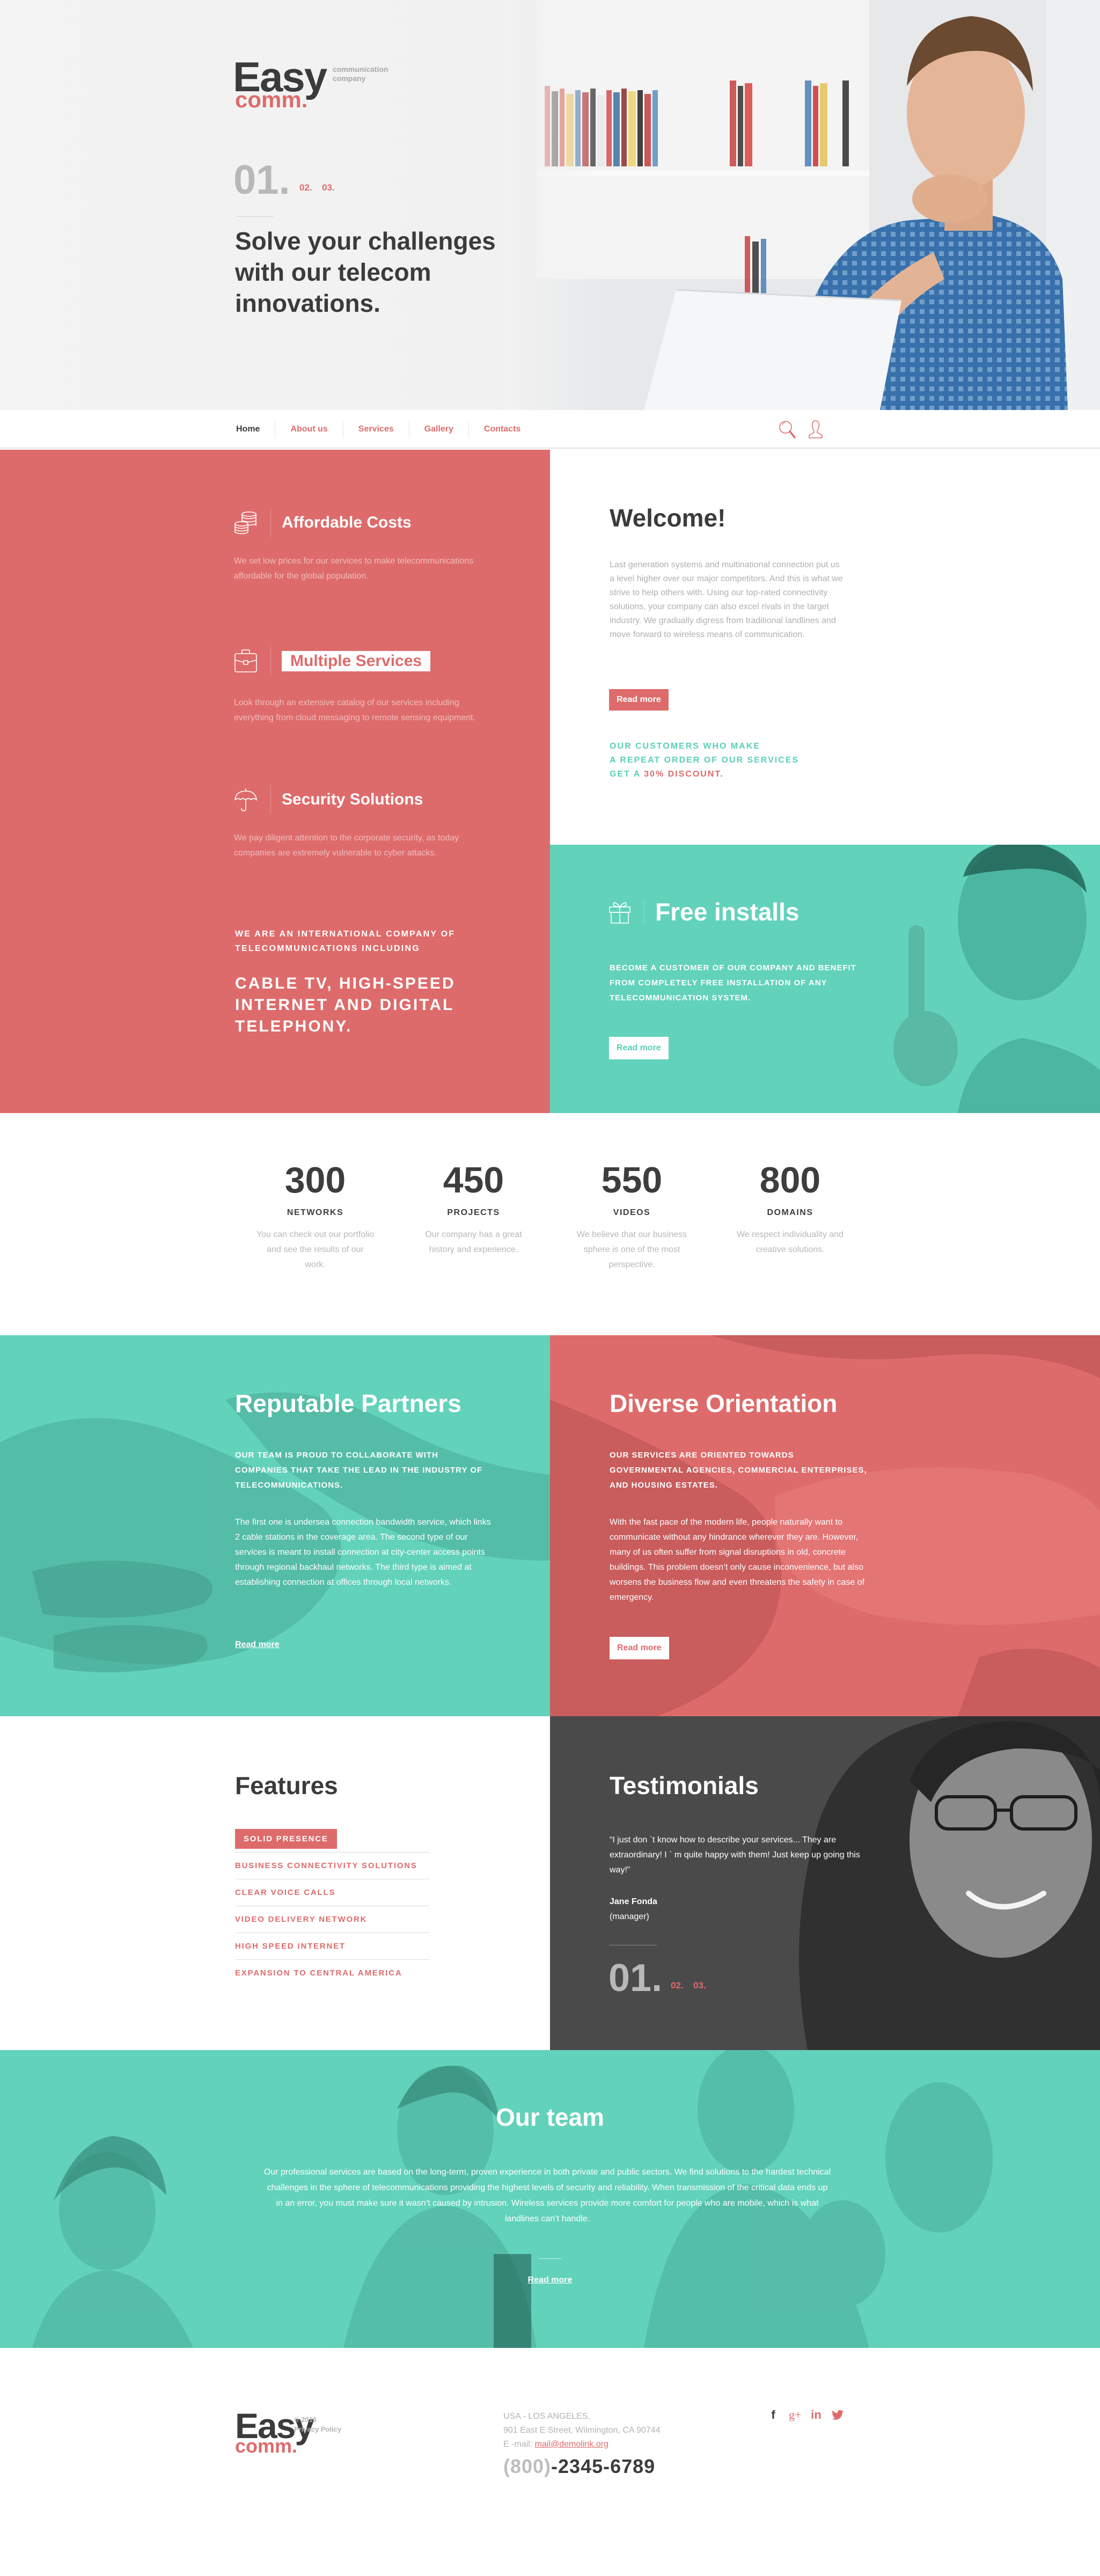 The image size is (1100, 2576). I want to click on feature-tab-video-delivery: VIDEO DELIVERY NETWORK, so click(332, 1919).